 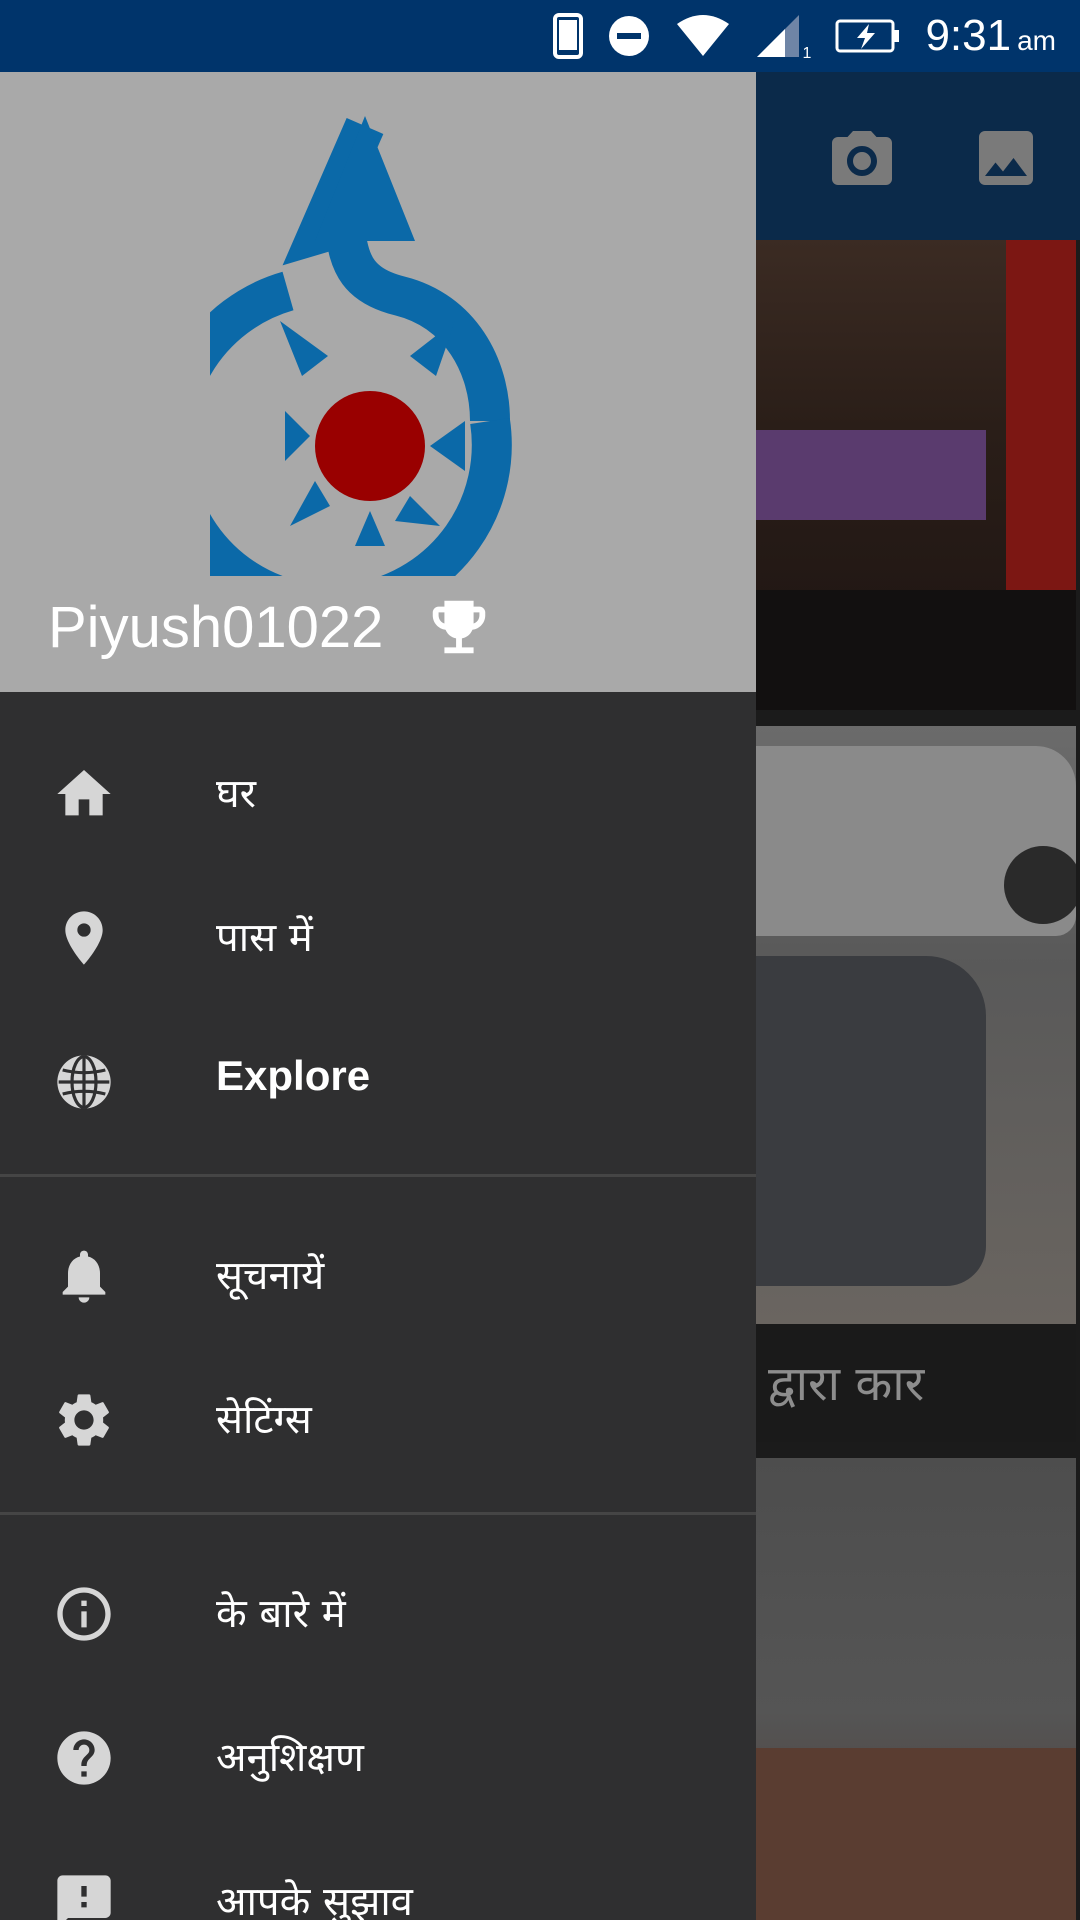 What do you see at coordinates (629, 36) in the screenshot?
I see `do-not-disturb-icon` at bounding box center [629, 36].